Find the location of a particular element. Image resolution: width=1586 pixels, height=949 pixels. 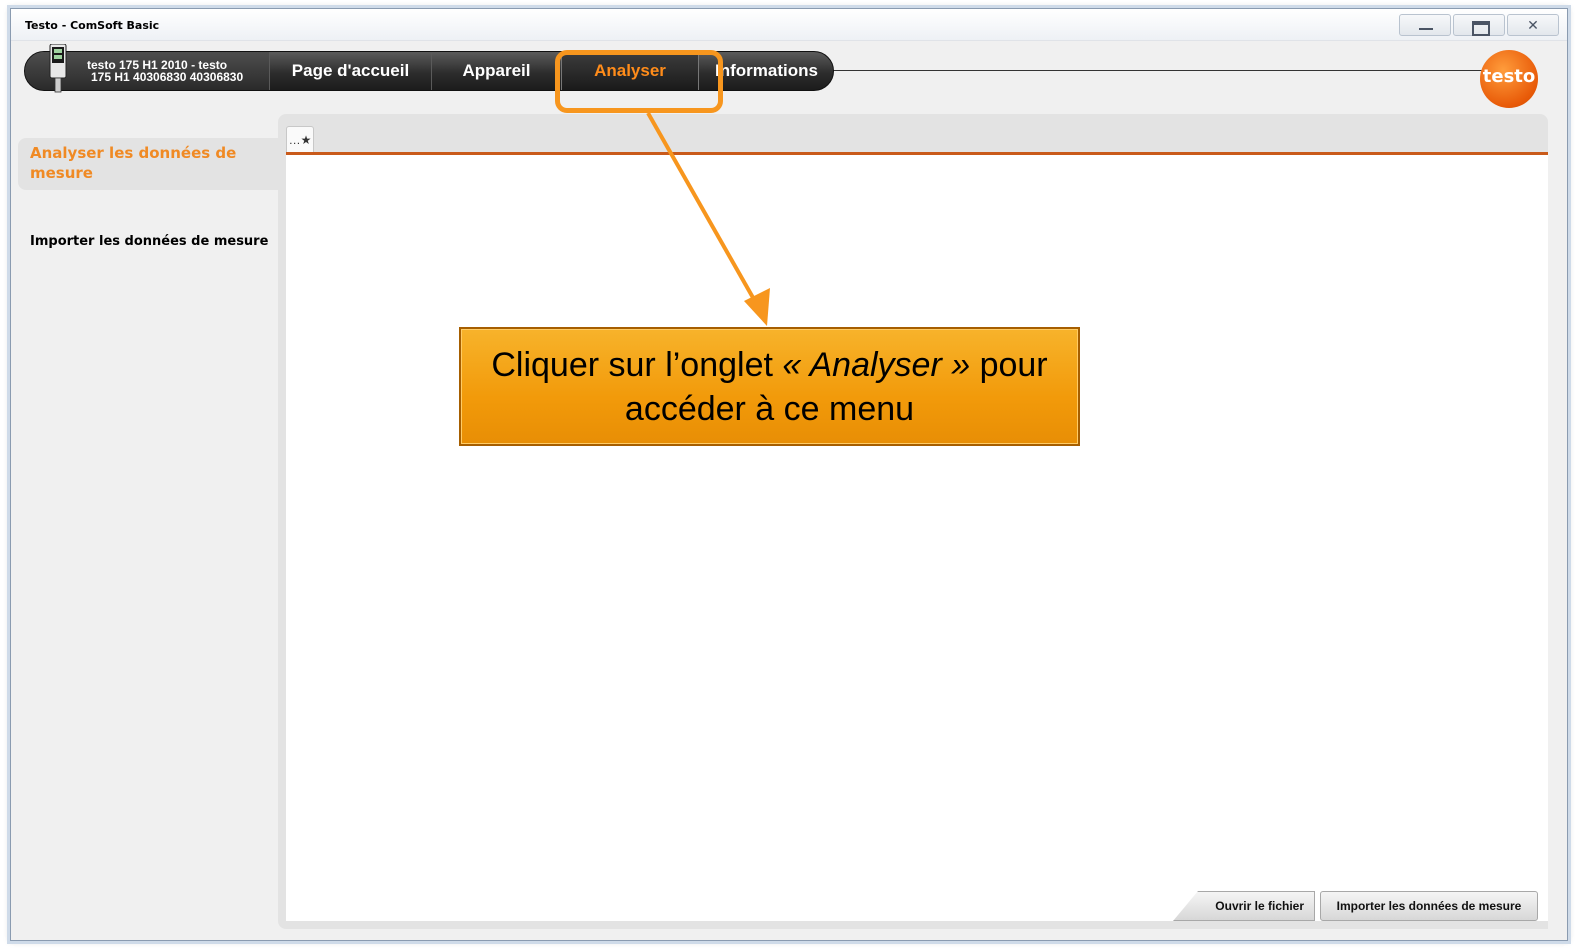

content-tabstrip: …★ is located at coordinates (917, 137).